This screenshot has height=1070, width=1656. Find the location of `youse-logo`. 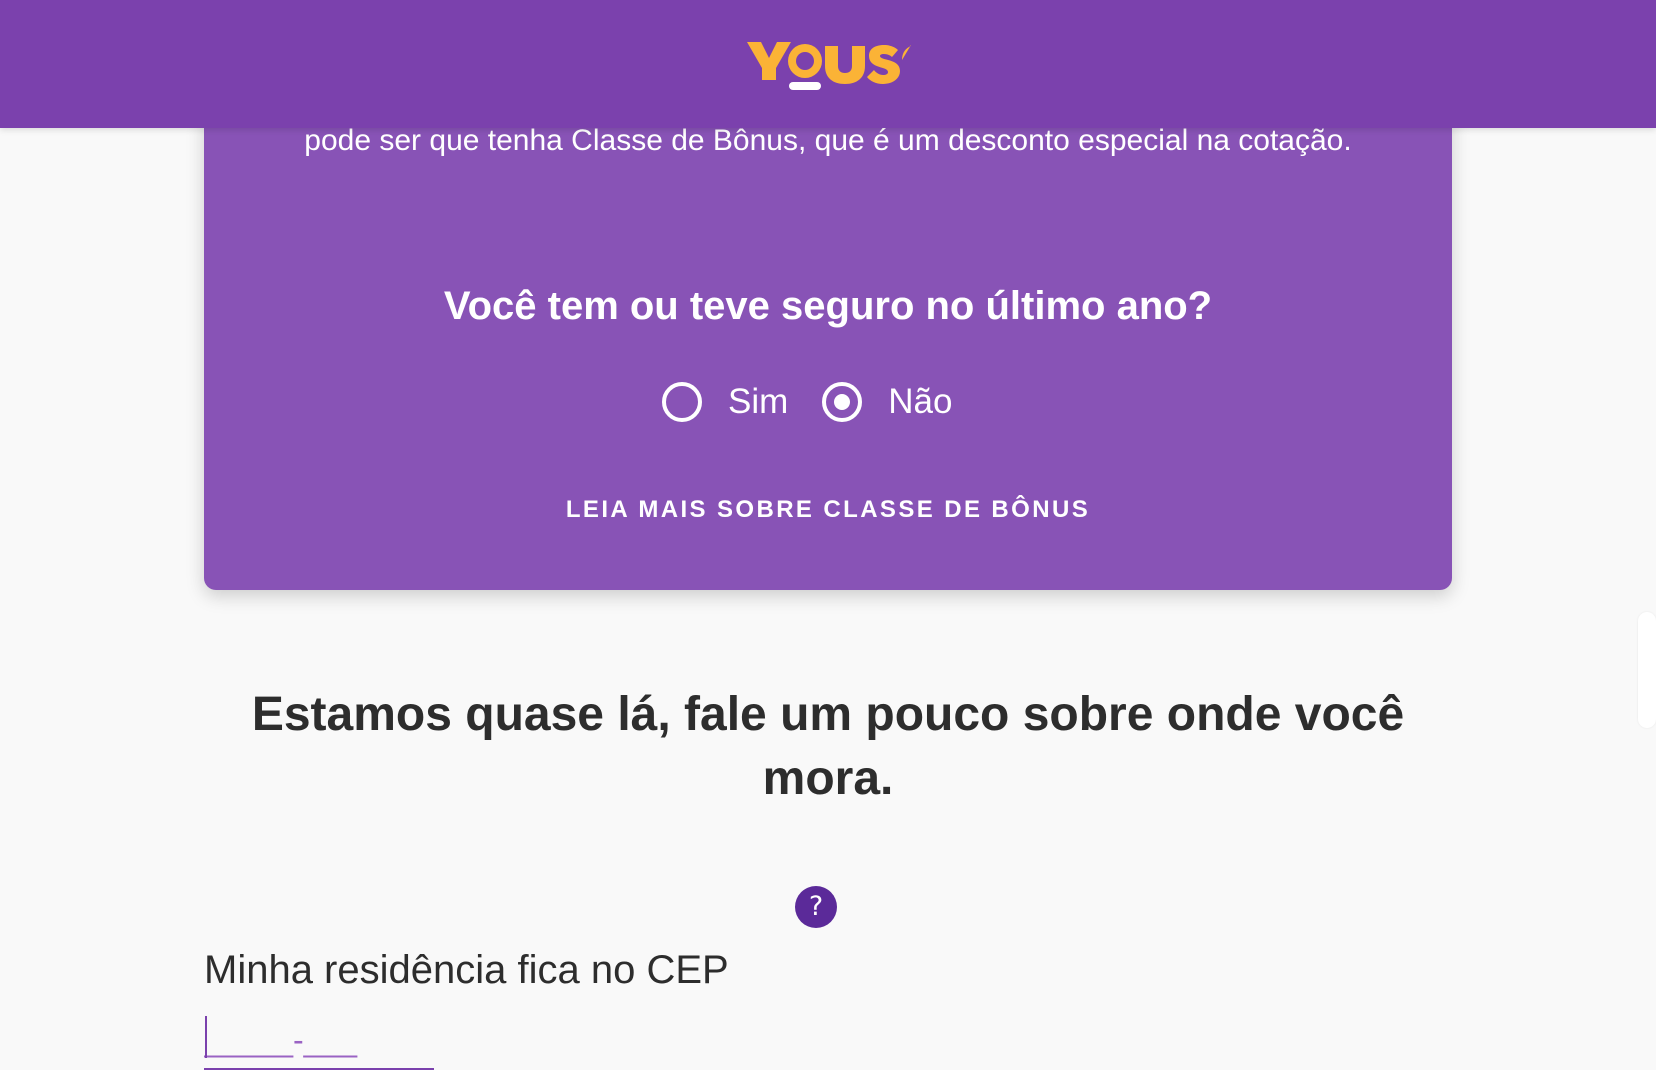

youse-logo is located at coordinates (828, 64).